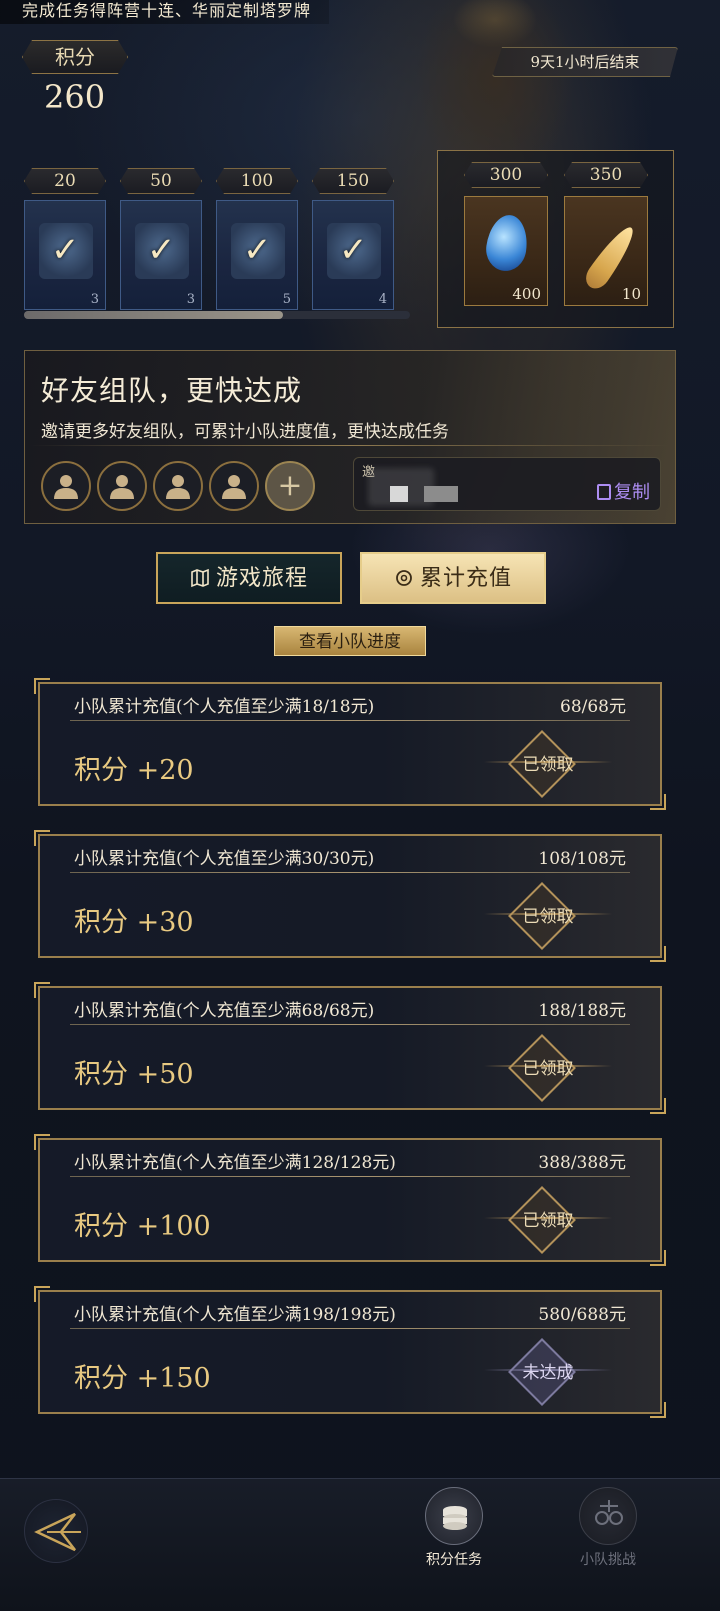  I want to click on reward-item-150: 150 ✓ 4, so click(353, 239).